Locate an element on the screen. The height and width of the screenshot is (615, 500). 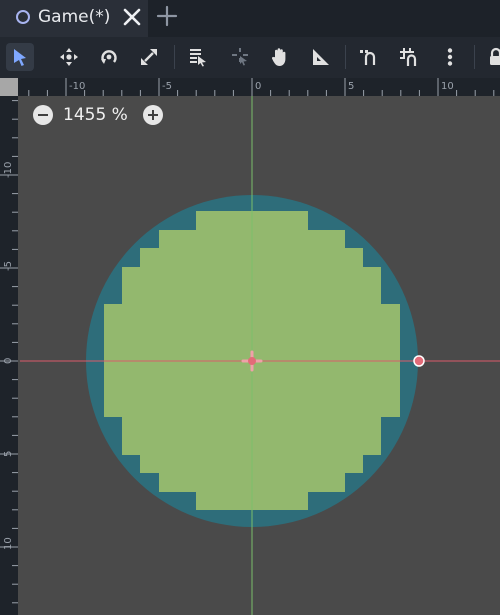
select-tool is located at coordinates (20, 57).